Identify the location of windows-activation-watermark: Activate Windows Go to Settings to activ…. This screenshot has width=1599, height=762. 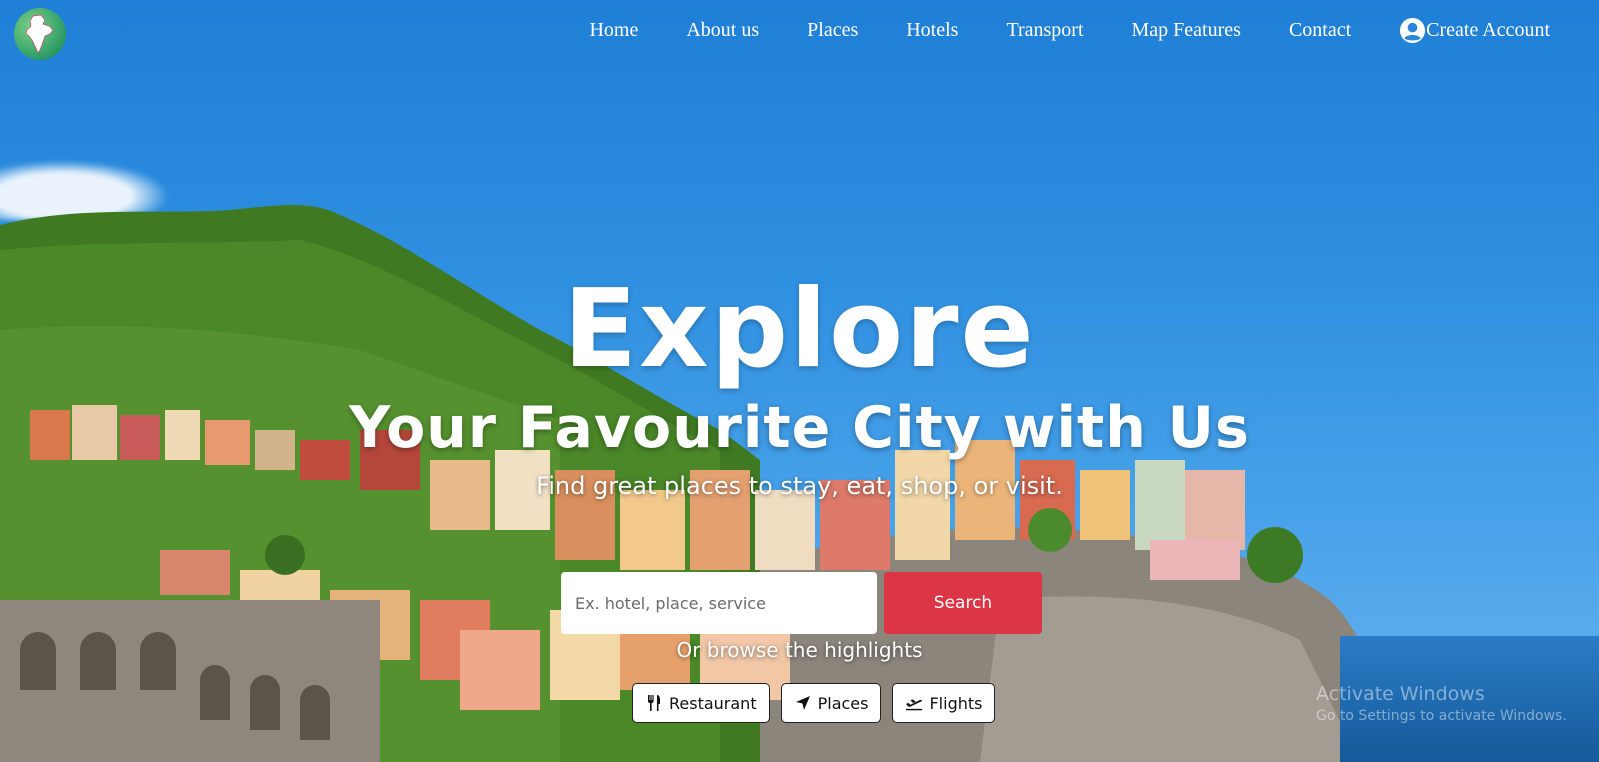
(1441, 704).